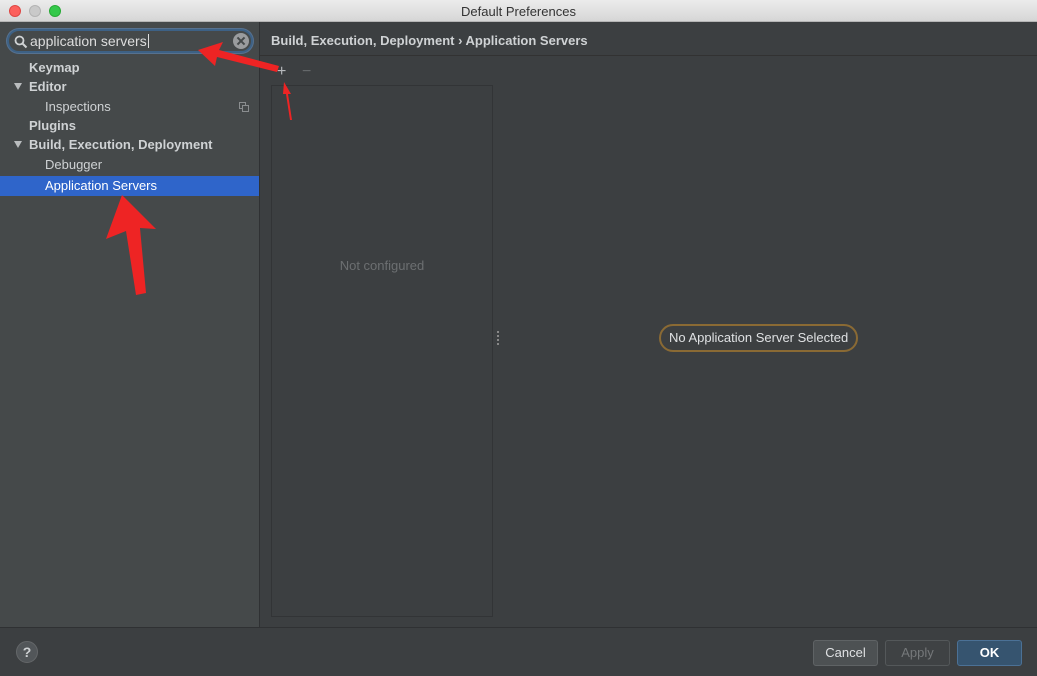  I want to click on no-selection-status: No Application Server Selected, so click(759, 338).